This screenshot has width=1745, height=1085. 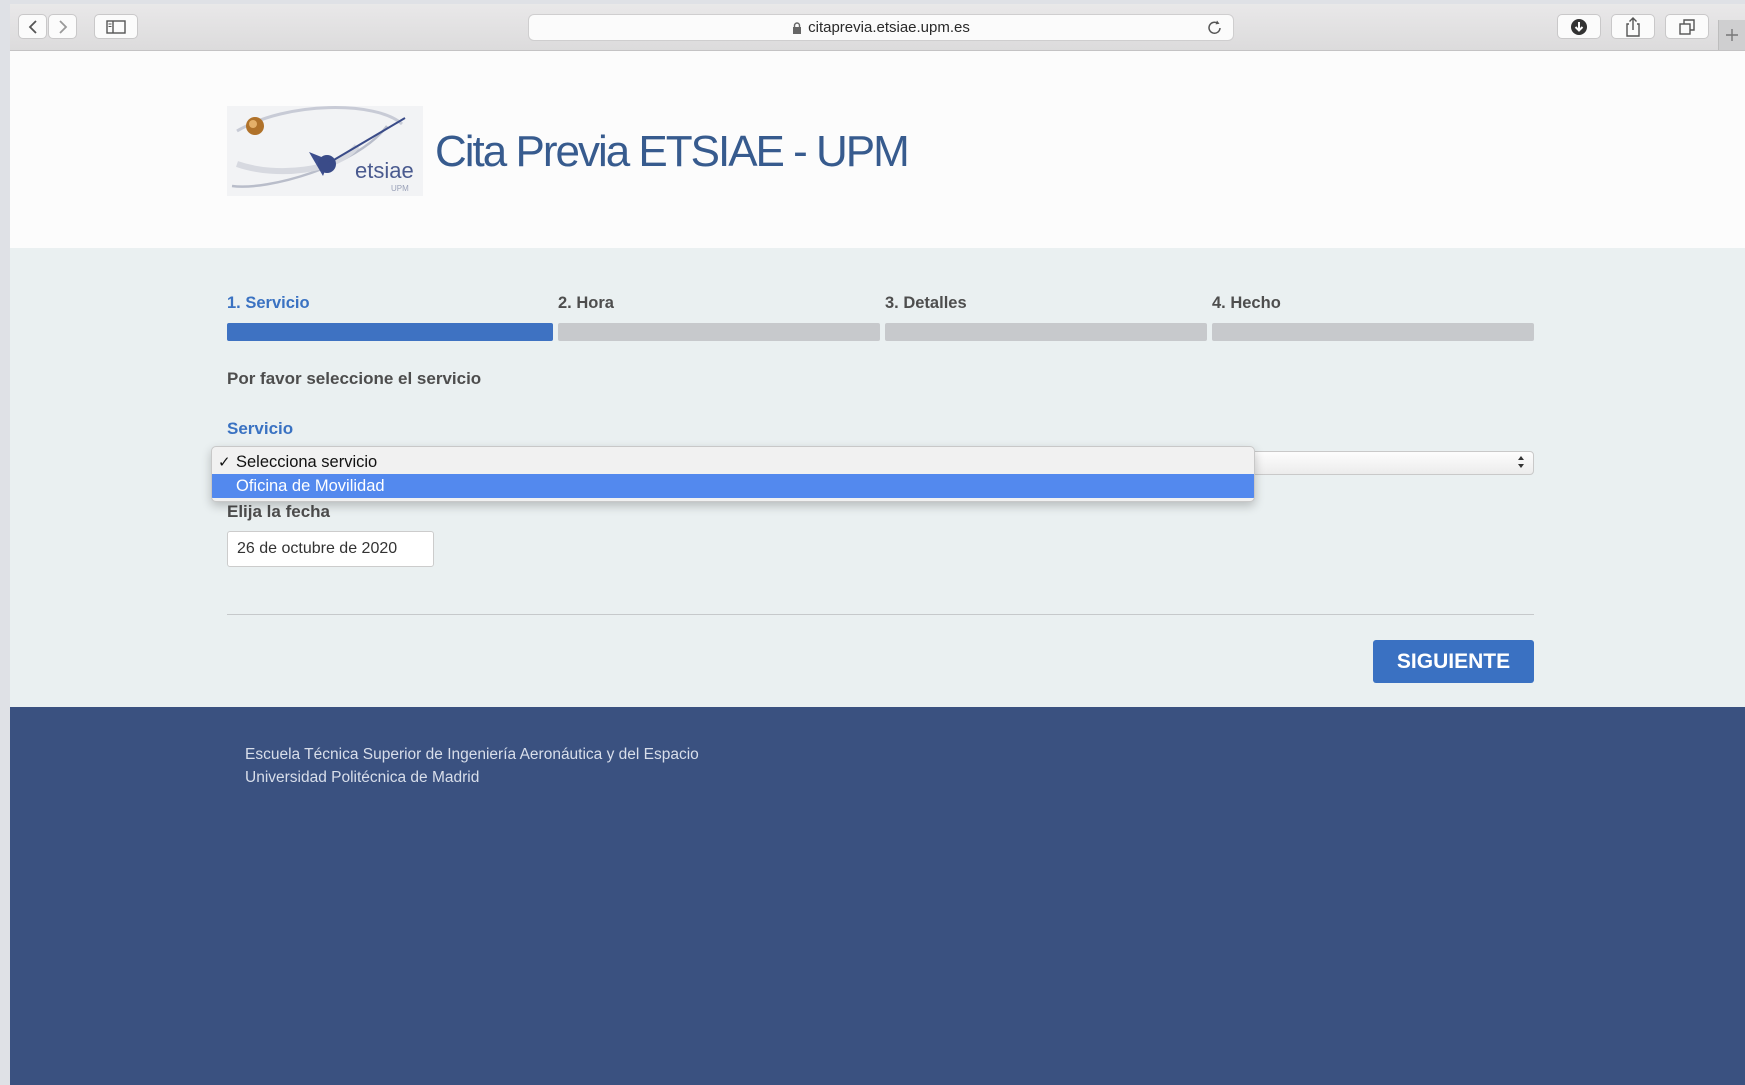 What do you see at coordinates (733, 462) in the screenshot?
I see `option-selecciona-servicio: ✓ Selecciona servicio` at bounding box center [733, 462].